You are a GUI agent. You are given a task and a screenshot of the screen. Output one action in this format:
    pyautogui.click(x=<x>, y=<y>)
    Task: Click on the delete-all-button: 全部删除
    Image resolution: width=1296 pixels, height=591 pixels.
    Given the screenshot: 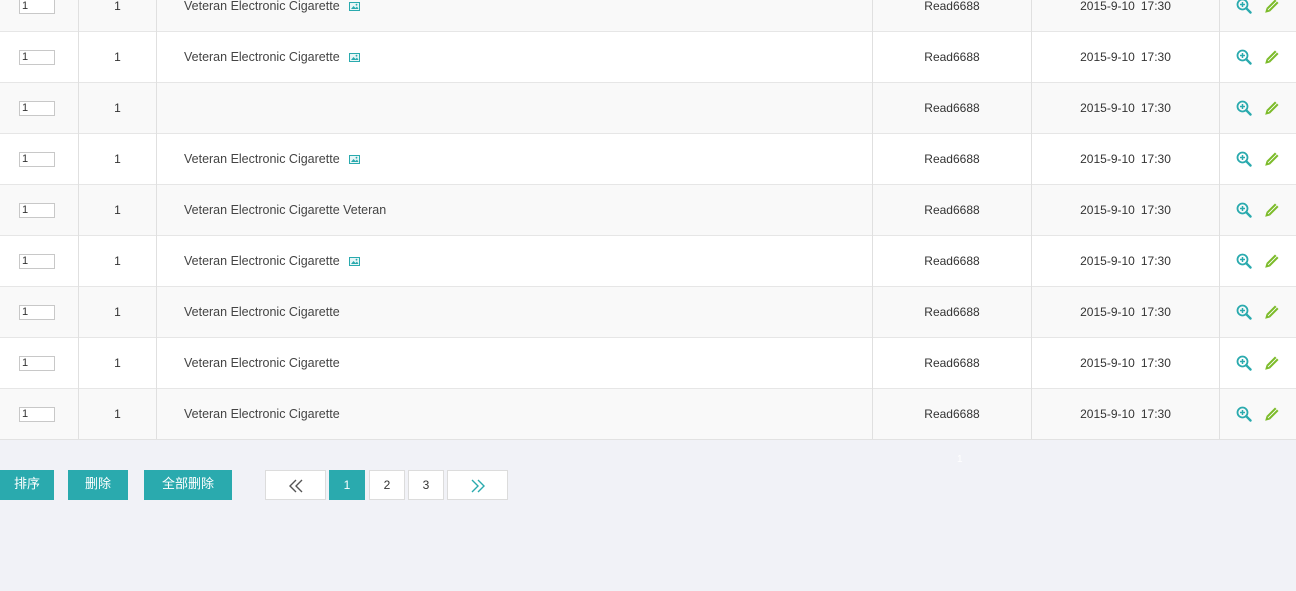 What is the action you would take?
    pyautogui.click(x=188, y=485)
    